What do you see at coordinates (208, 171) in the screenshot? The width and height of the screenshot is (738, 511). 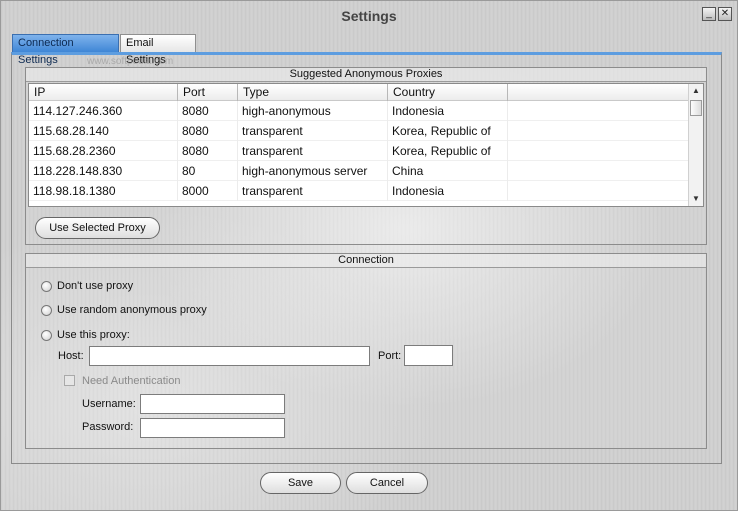 I see `cell-port: 80` at bounding box center [208, 171].